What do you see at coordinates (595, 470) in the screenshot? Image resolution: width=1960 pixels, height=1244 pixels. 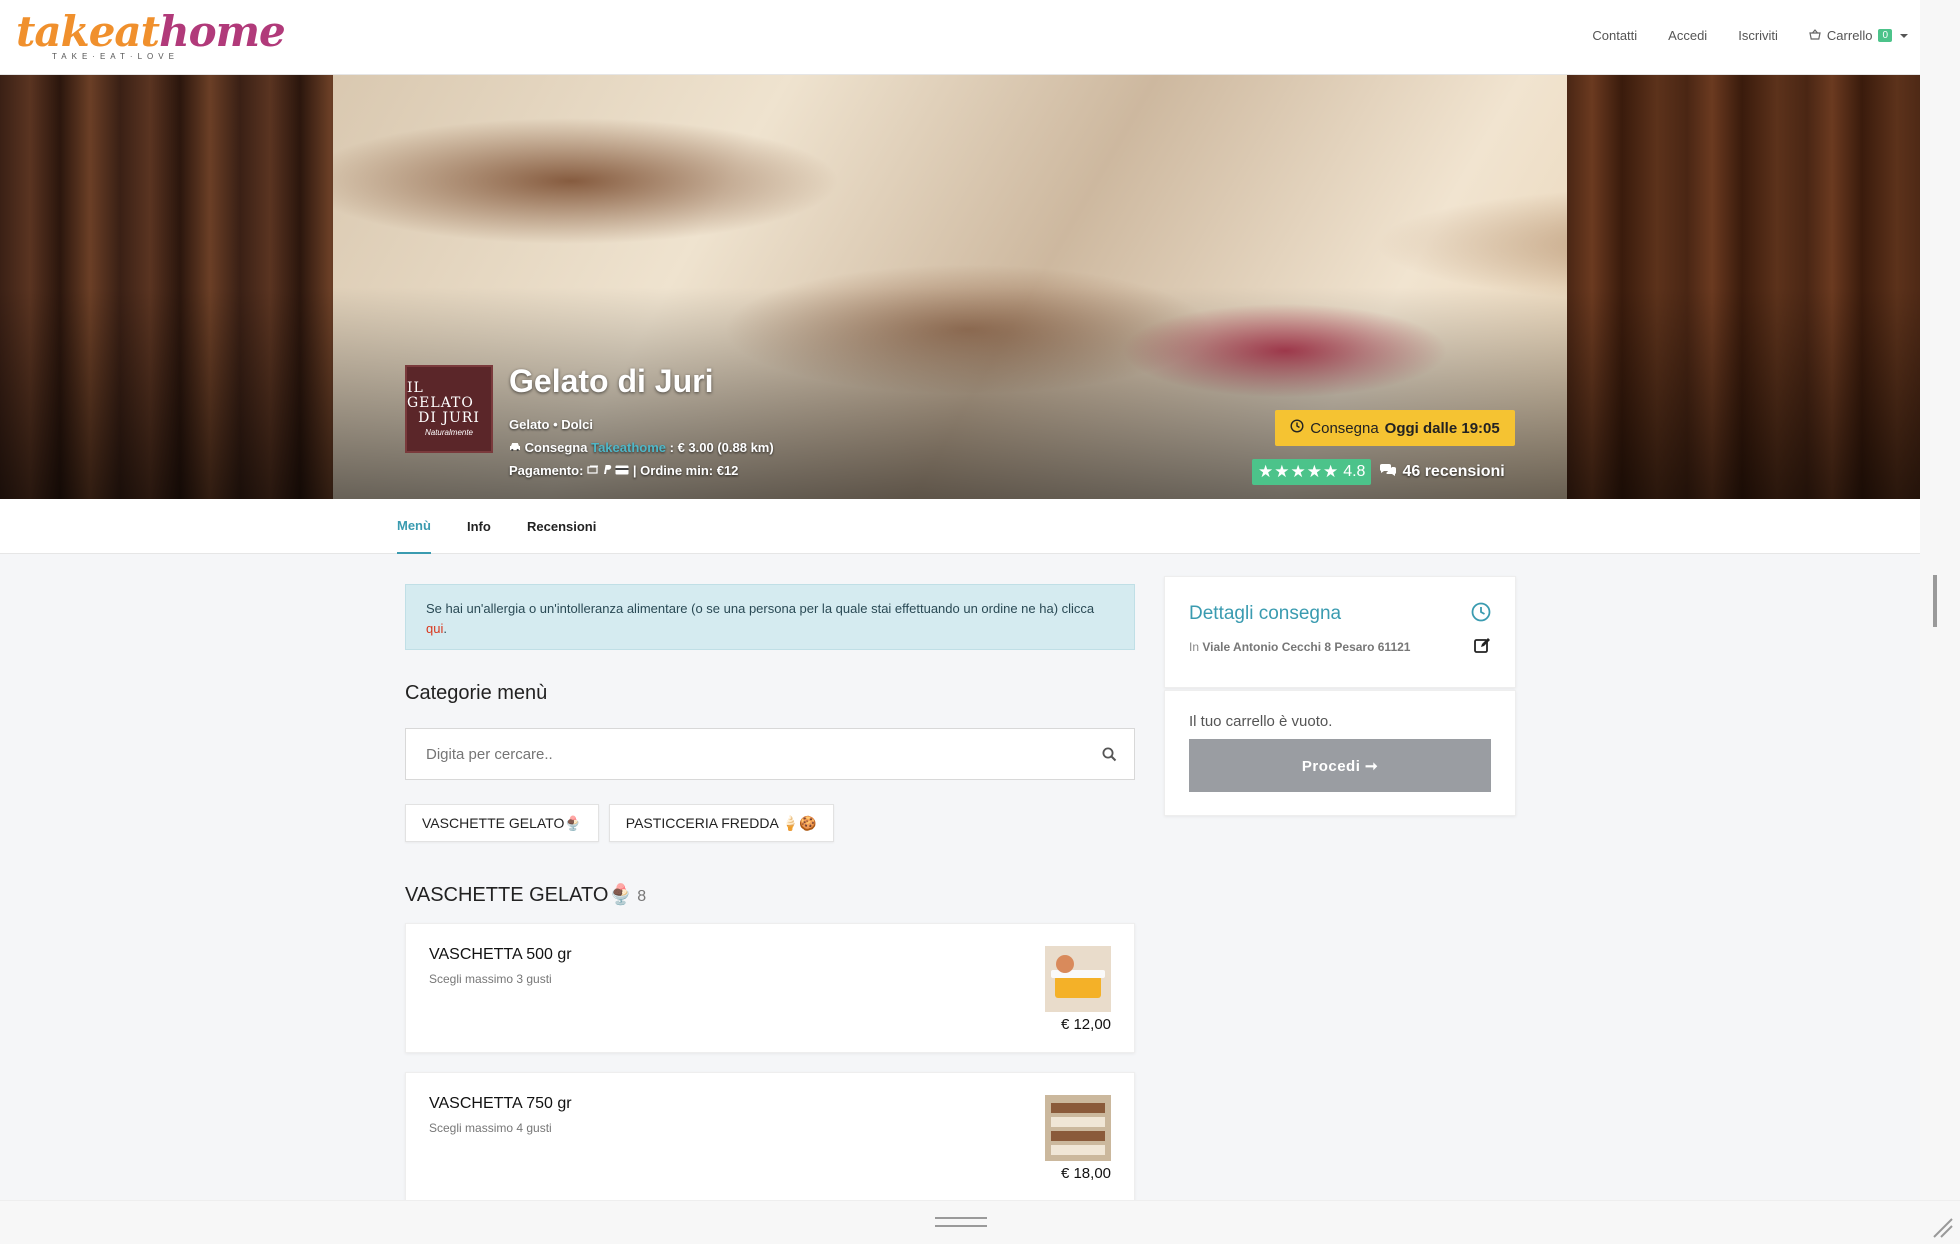 I see `cash-icon` at bounding box center [595, 470].